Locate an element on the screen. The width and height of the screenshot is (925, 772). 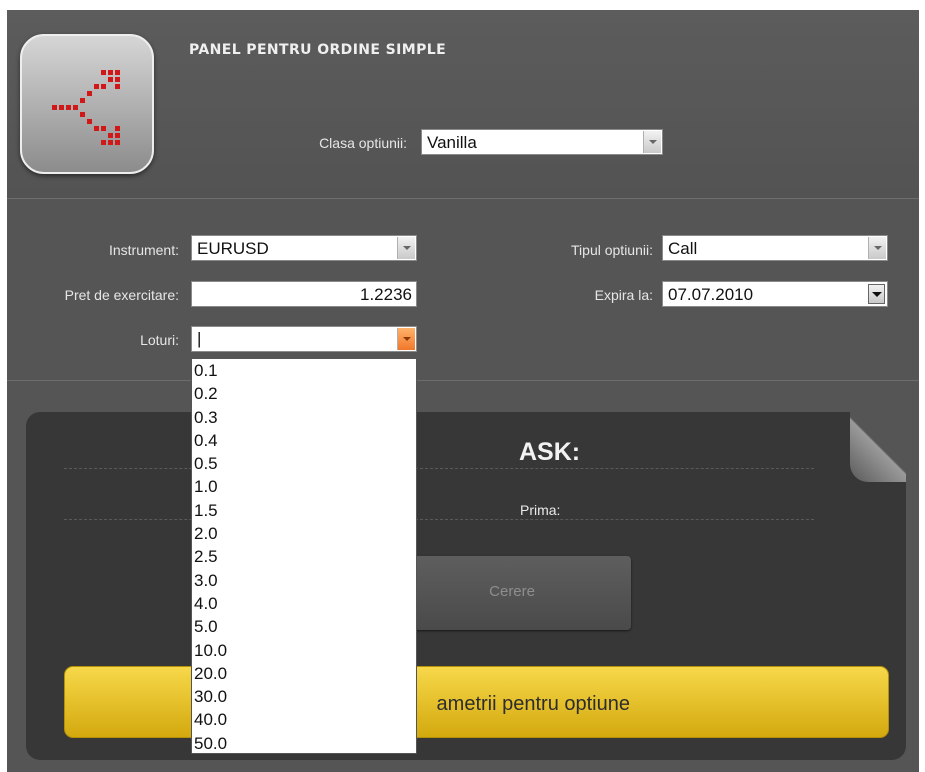
lots-caret: | is located at coordinates (199, 338).